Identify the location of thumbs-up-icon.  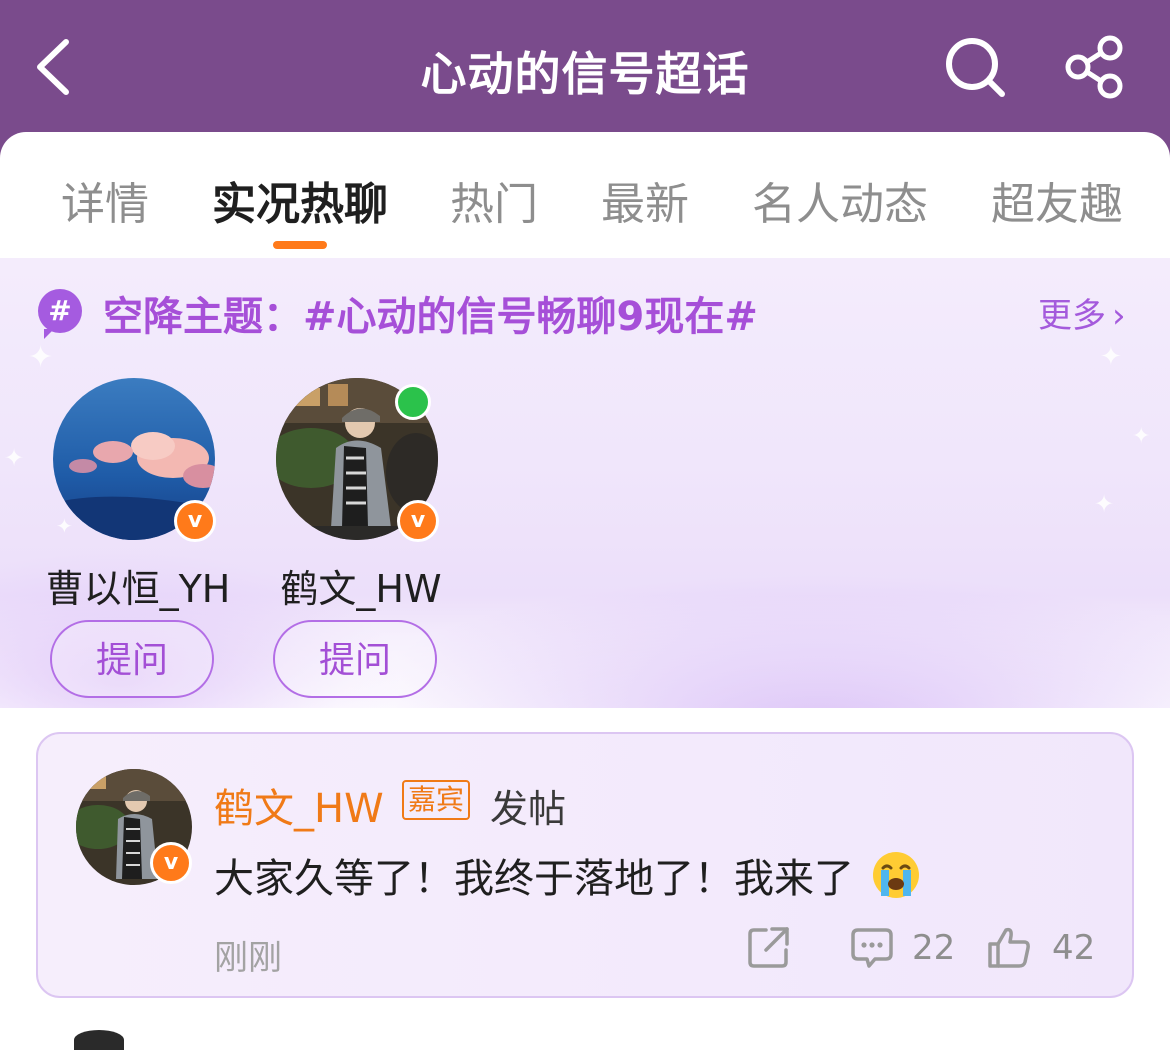
(1009, 947).